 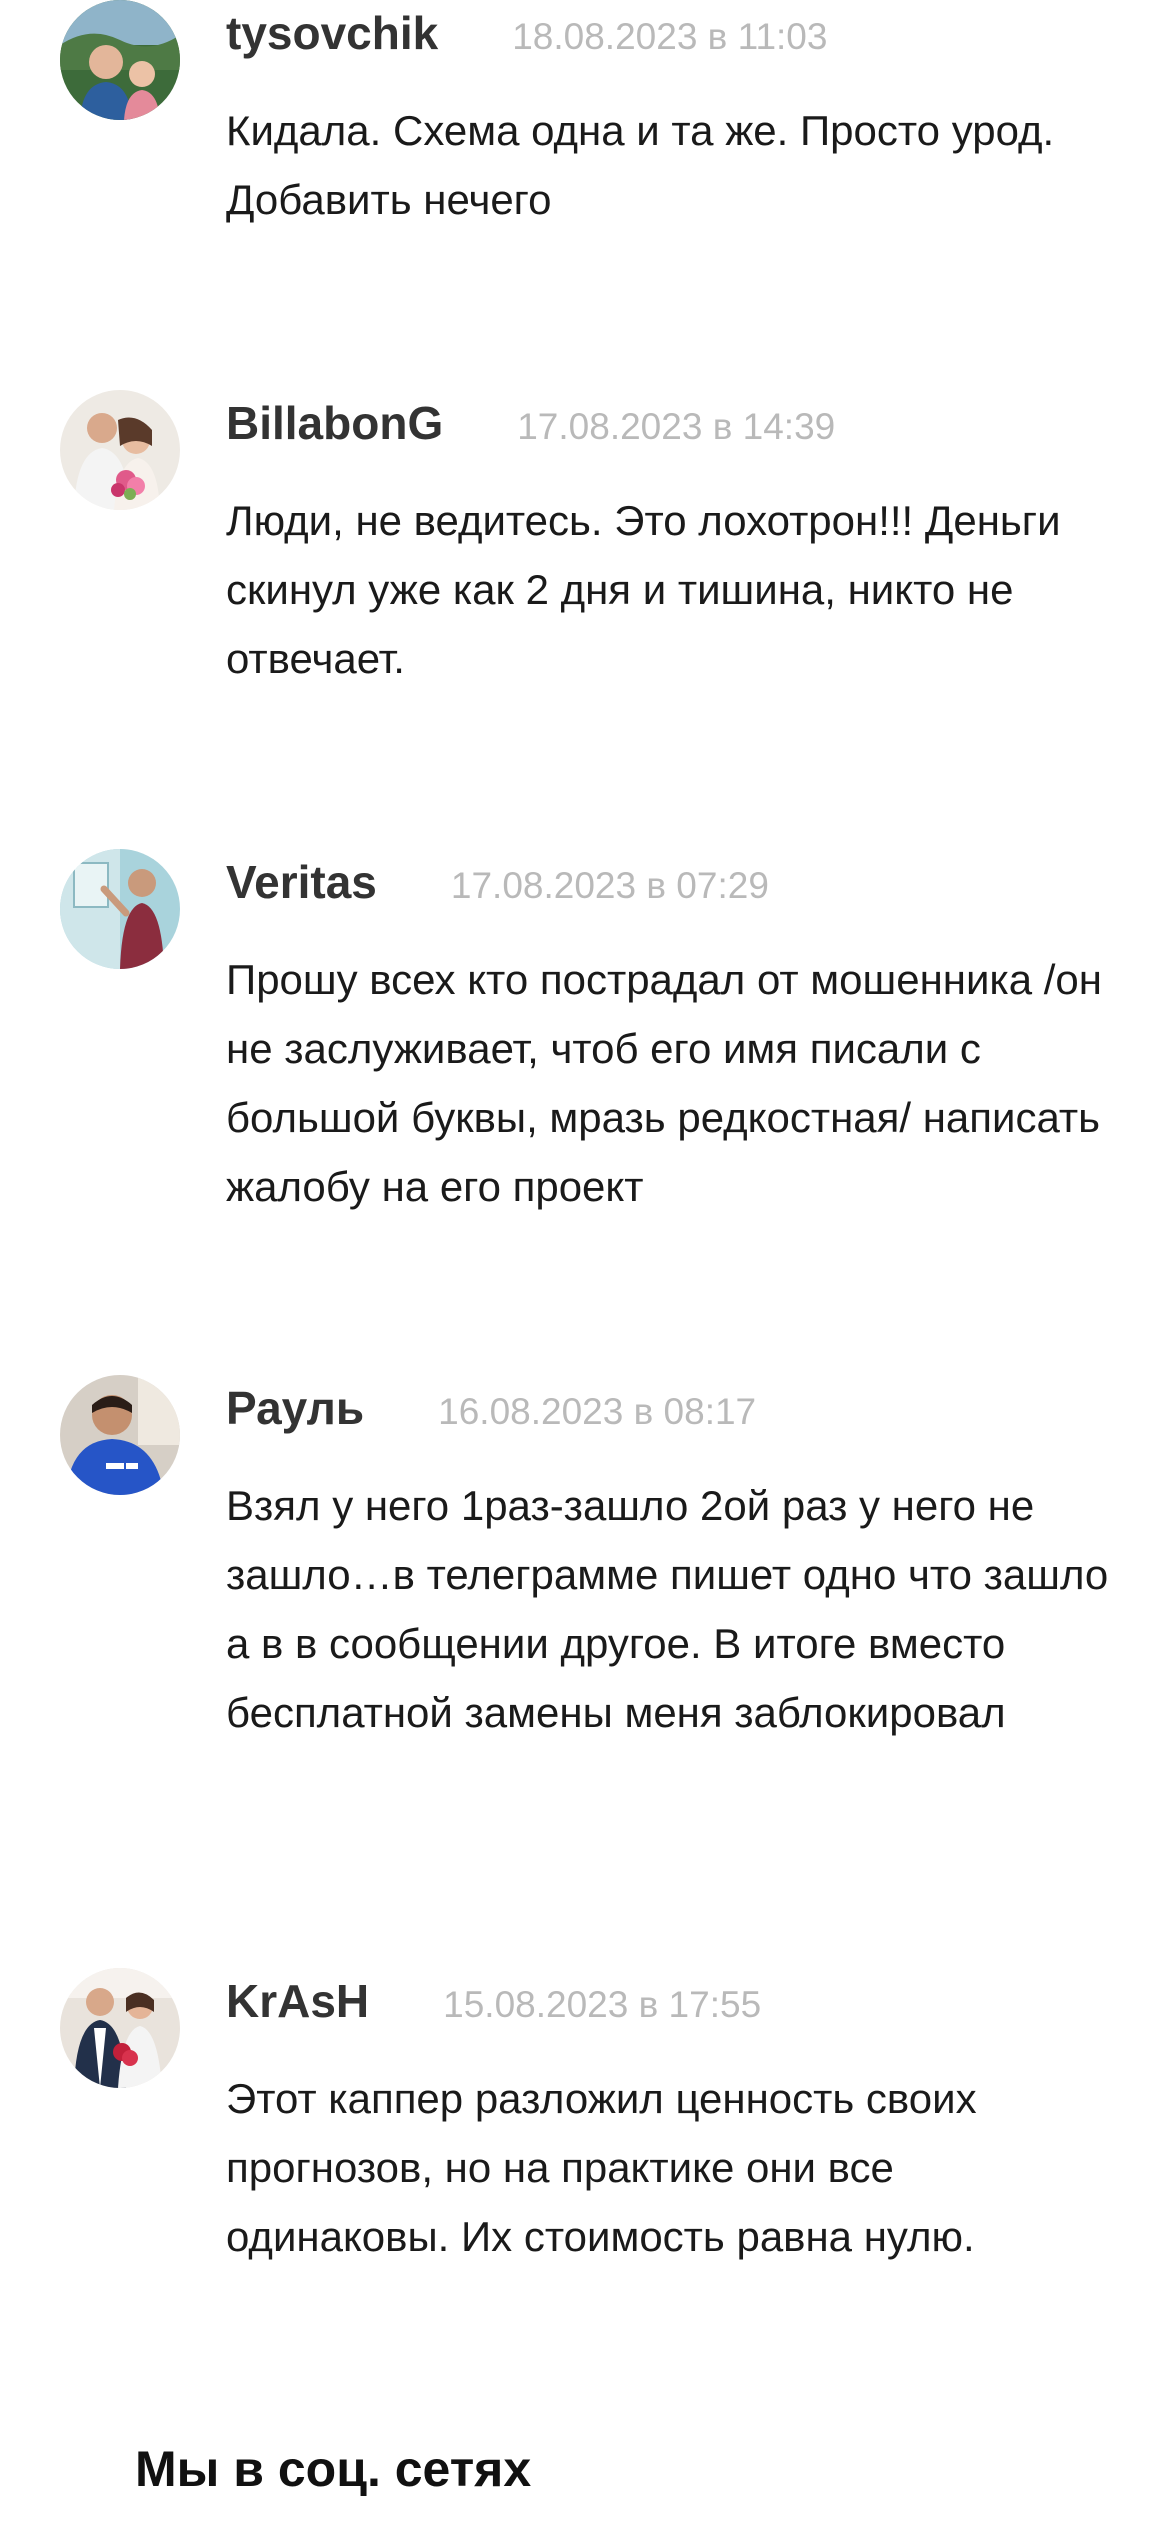 What do you see at coordinates (334, 423) in the screenshot?
I see `comment-author: BillabonG` at bounding box center [334, 423].